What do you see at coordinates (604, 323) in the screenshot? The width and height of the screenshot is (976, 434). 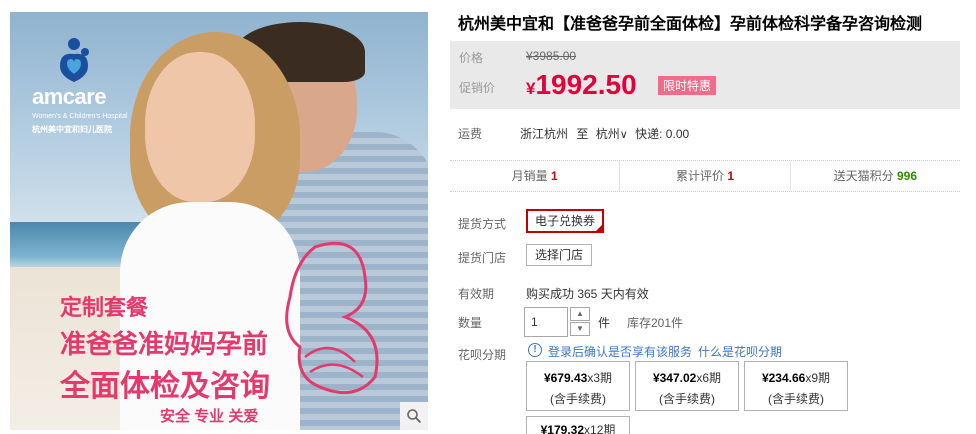 I see `quantity-unit: 件` at bounding box center [604, 323].